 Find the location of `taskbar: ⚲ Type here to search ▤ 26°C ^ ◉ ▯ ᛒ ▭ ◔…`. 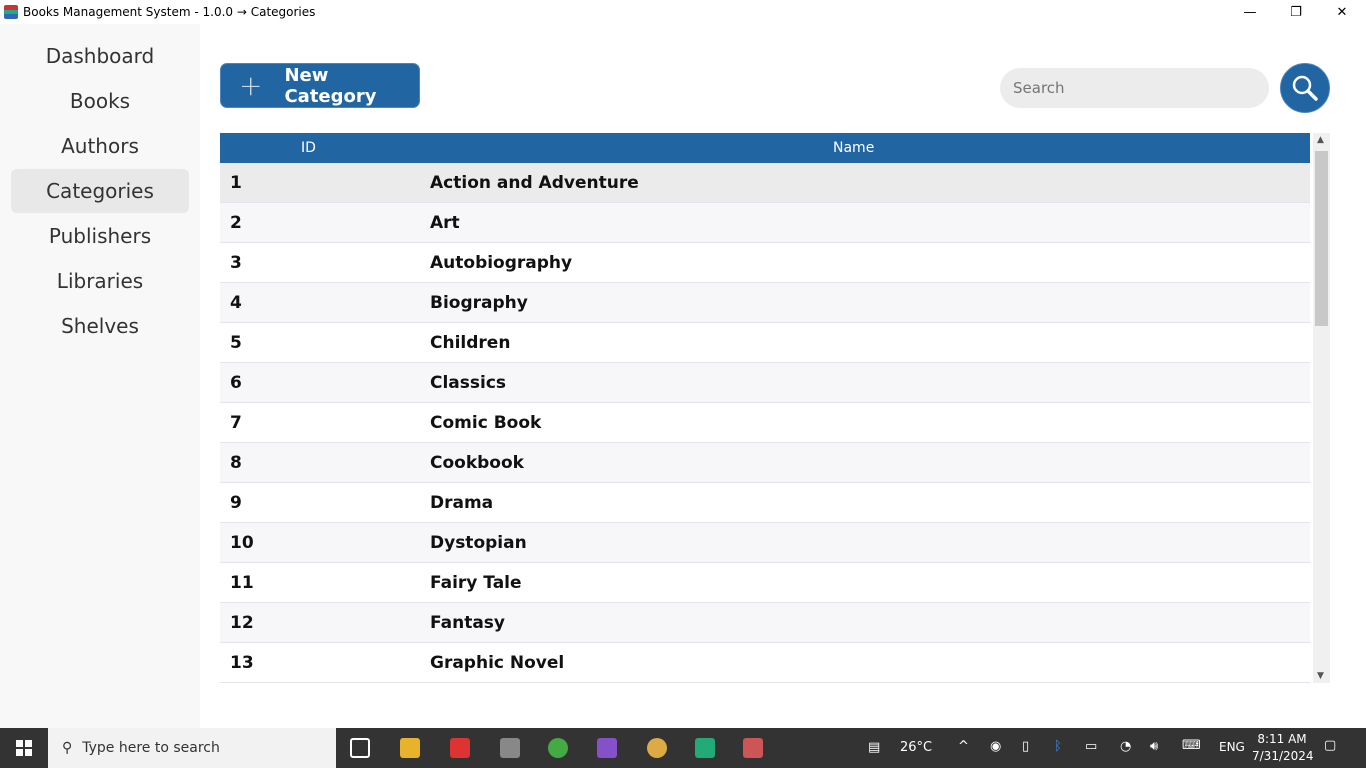

taskbar: ⚲ Type here to search ▤ 26°C ^ ◉ ▯ ᛒ ▭ ◔… is located at coordinates (683, 748).